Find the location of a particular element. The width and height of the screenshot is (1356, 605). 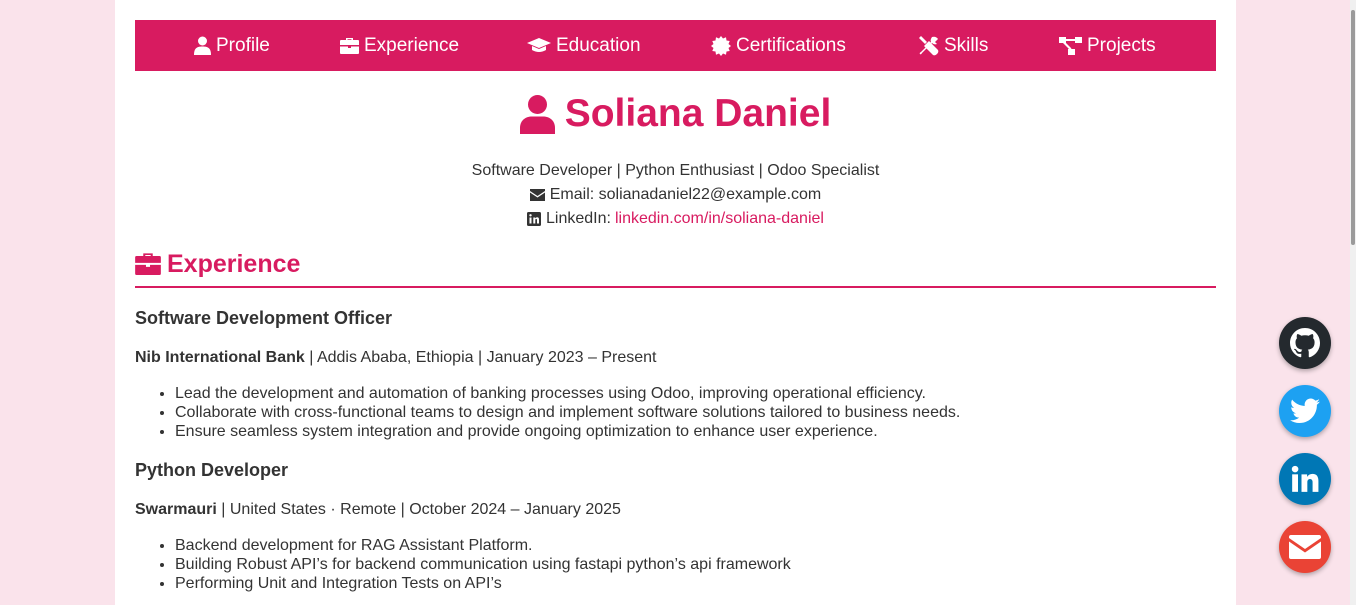

nav-item-label: Education is located at coordinates (598, 45).